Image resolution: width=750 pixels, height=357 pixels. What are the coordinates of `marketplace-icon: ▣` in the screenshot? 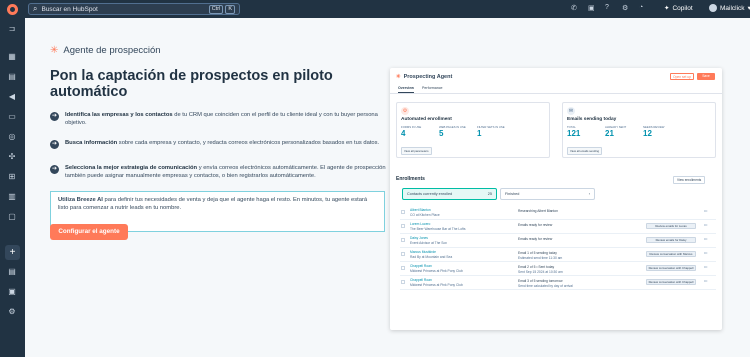 It's located at (591, 8).